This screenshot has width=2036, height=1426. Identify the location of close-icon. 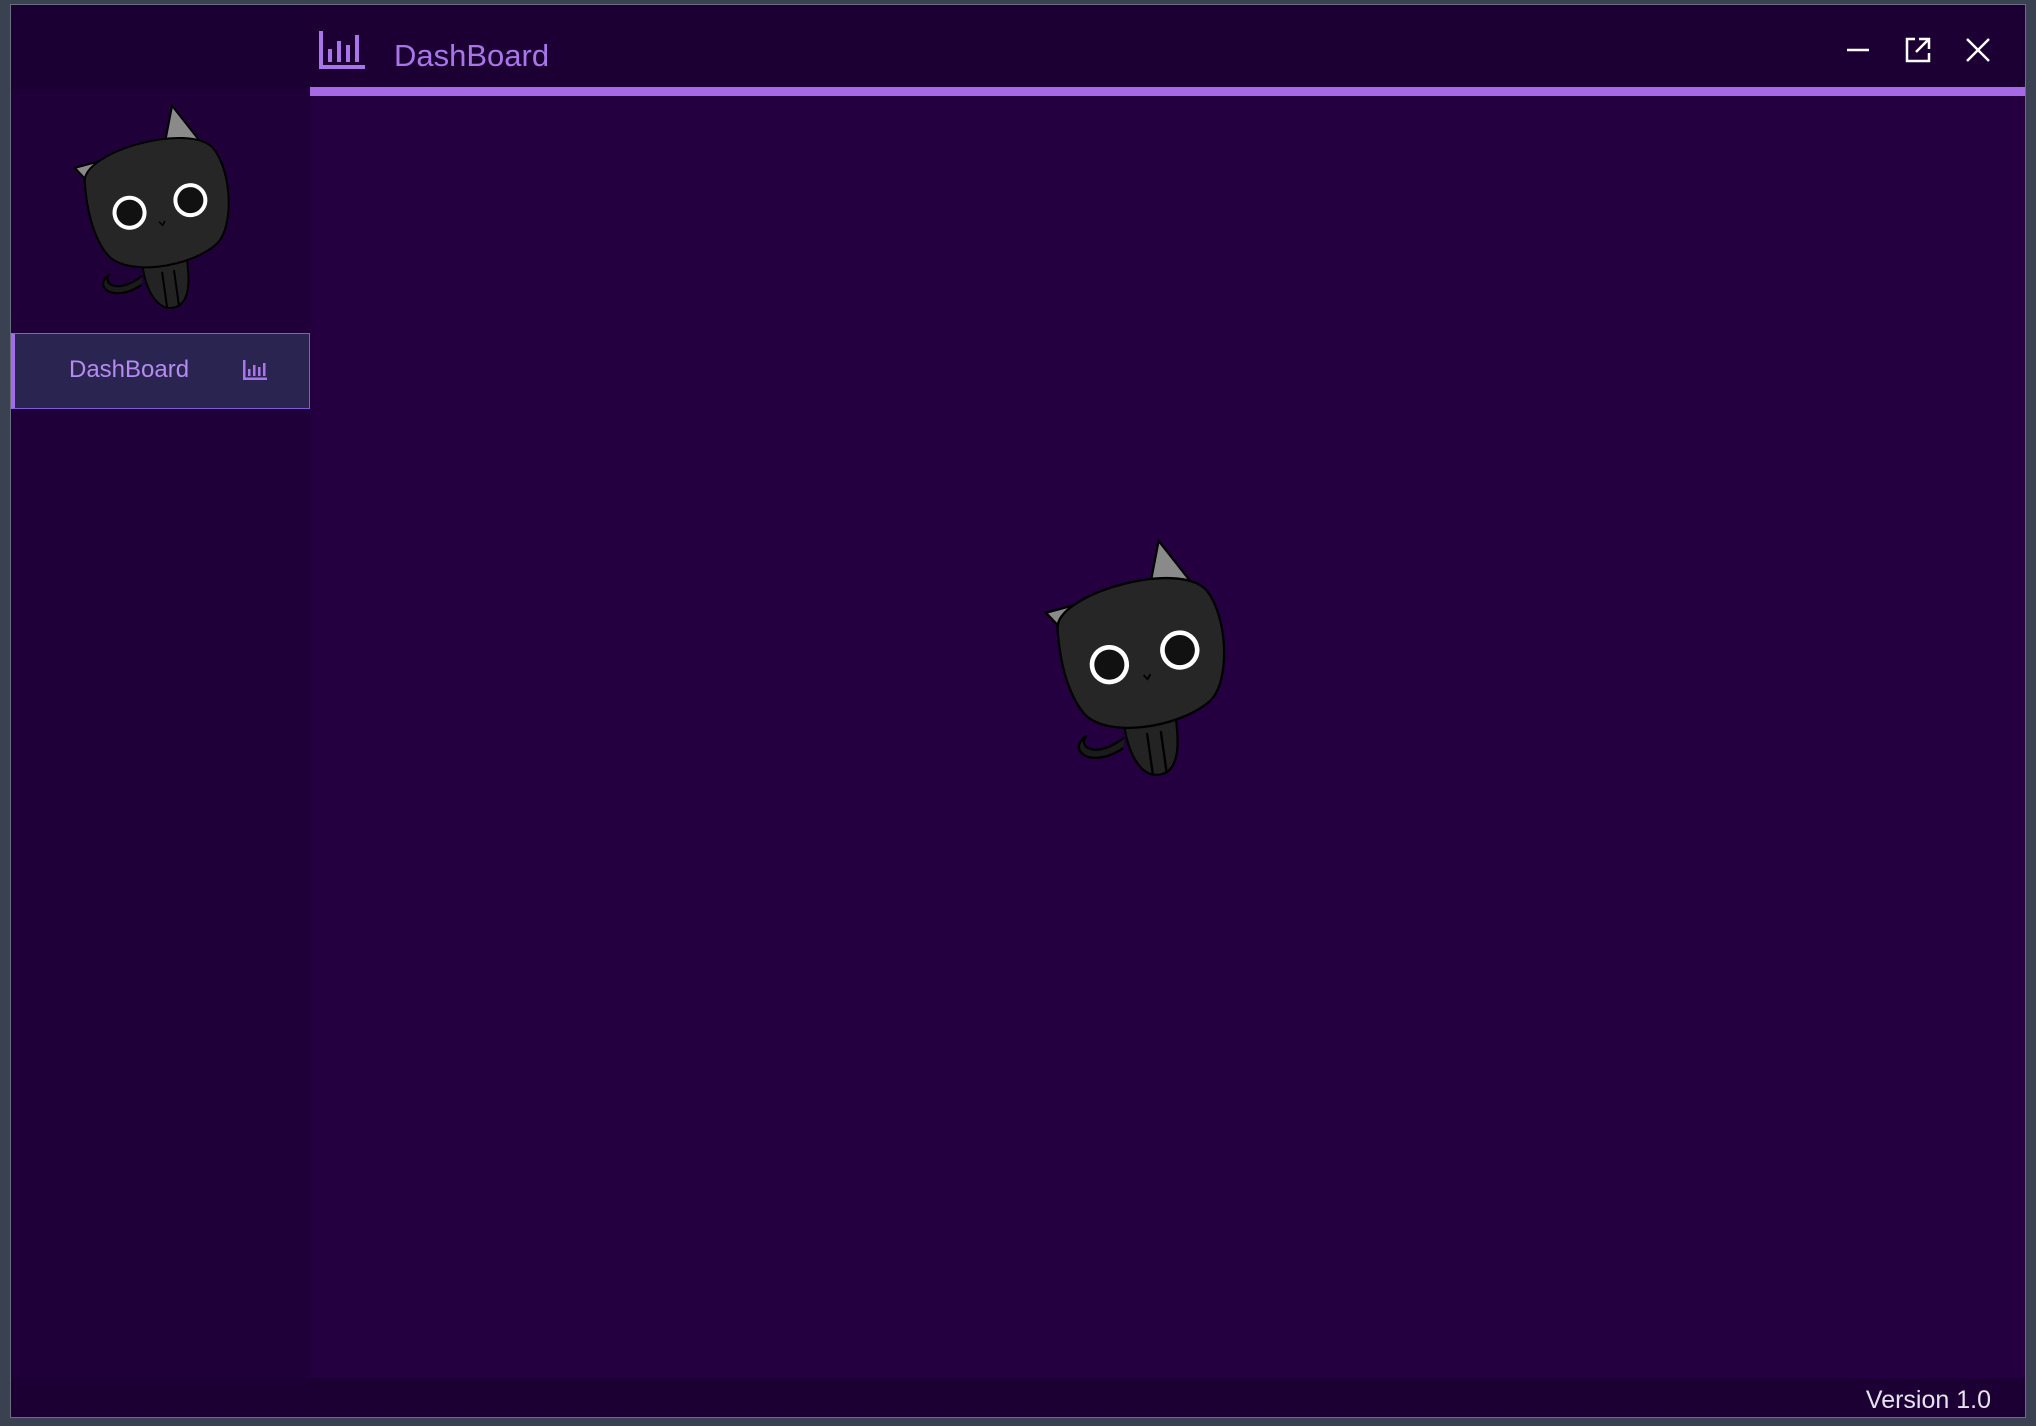
(1978, 50).